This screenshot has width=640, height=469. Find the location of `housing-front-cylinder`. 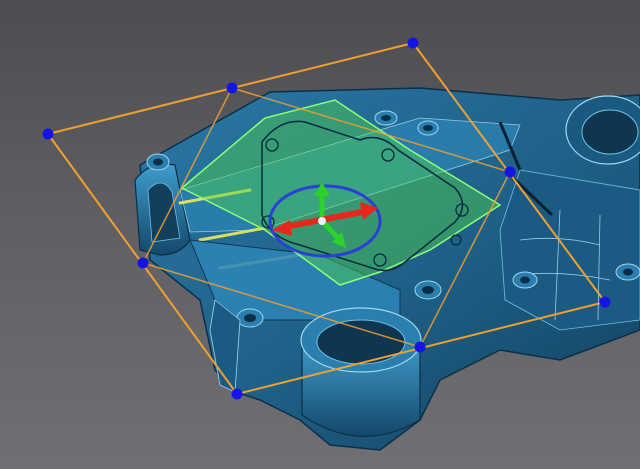

housing-front-cylinder is located at coordinates (361, 372).